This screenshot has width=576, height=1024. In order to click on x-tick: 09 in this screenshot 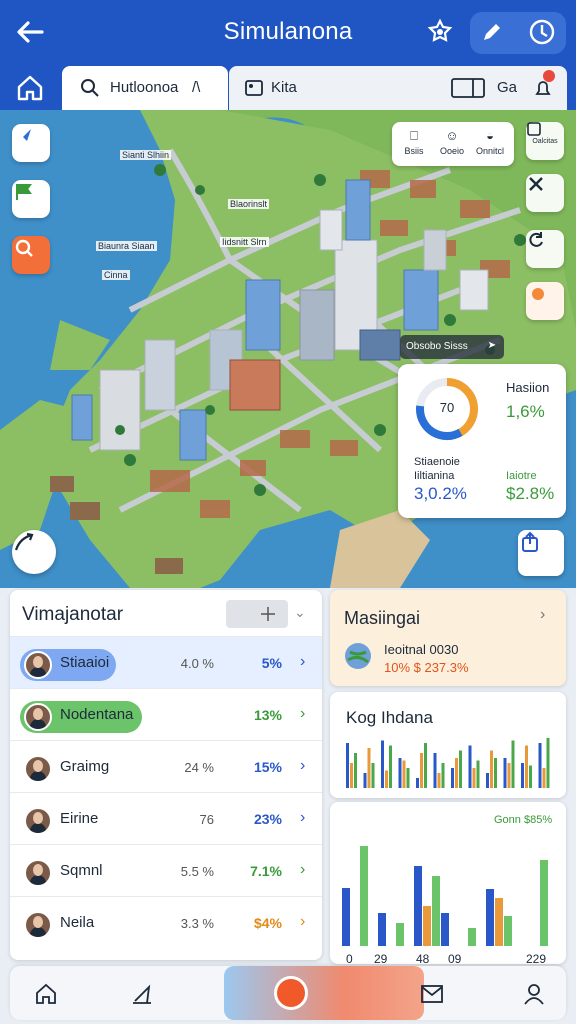, I will do `click(455, 959)`.